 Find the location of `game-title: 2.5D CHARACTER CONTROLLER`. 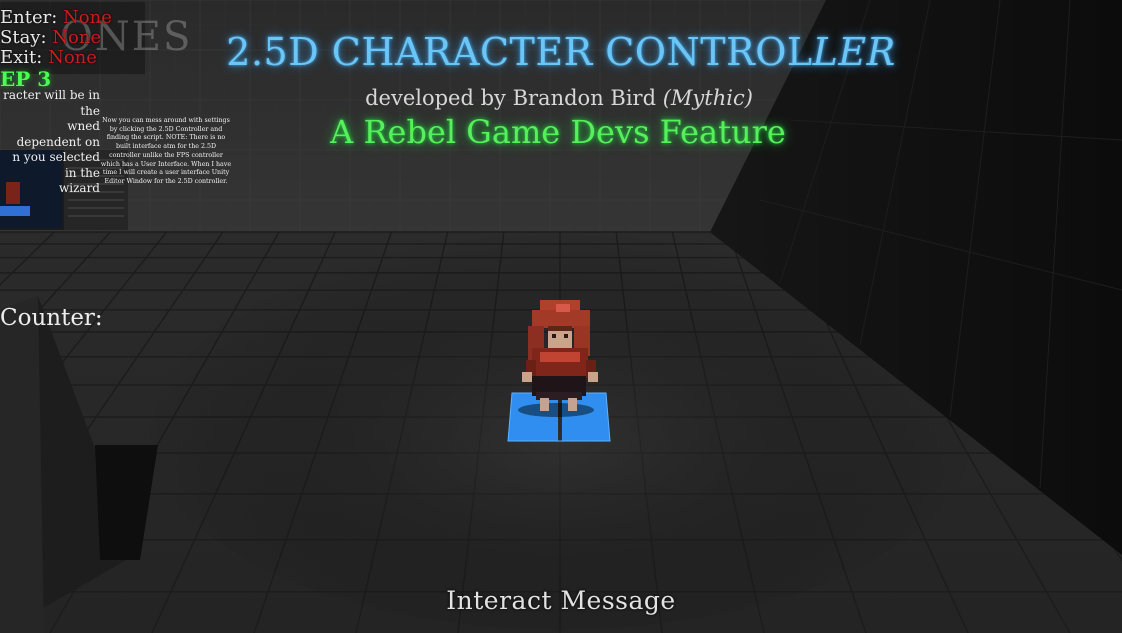

game-title: 2.5D CHARACTER CONTROLLER is located at coordinates (561, 52).